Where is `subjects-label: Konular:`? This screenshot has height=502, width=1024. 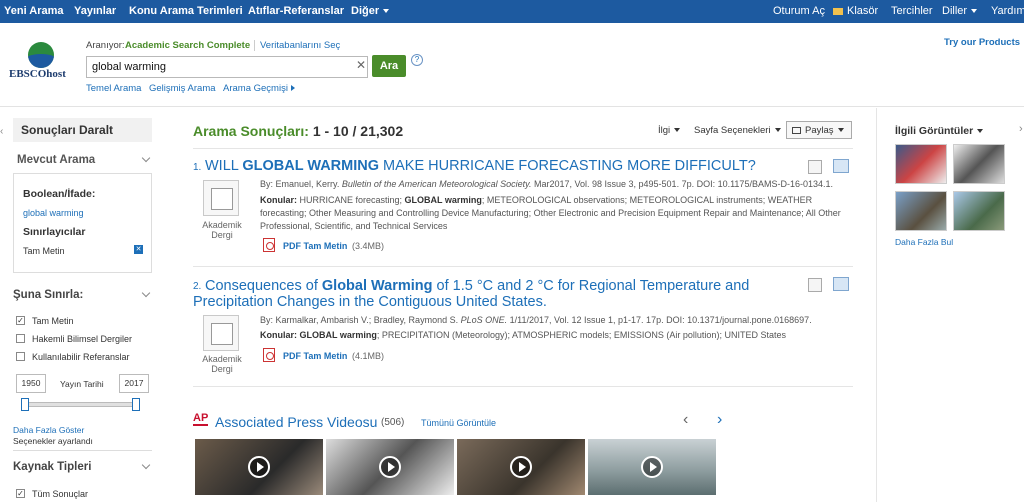
subjects-label: Konular: is located at coordinates (278, 200).